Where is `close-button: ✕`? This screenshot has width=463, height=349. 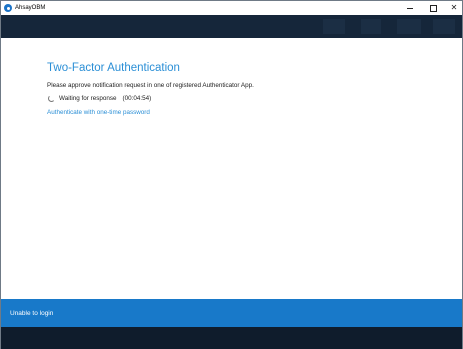
close-button: ✕ is located at coordinates (453, 8).